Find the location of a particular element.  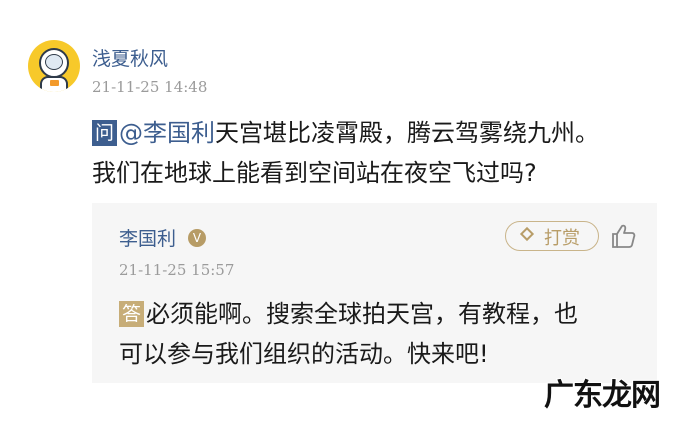

answer-text-1: 必须能啊。搜索全球拍天宫，有教程，也 is located at coordinates (362, 314).